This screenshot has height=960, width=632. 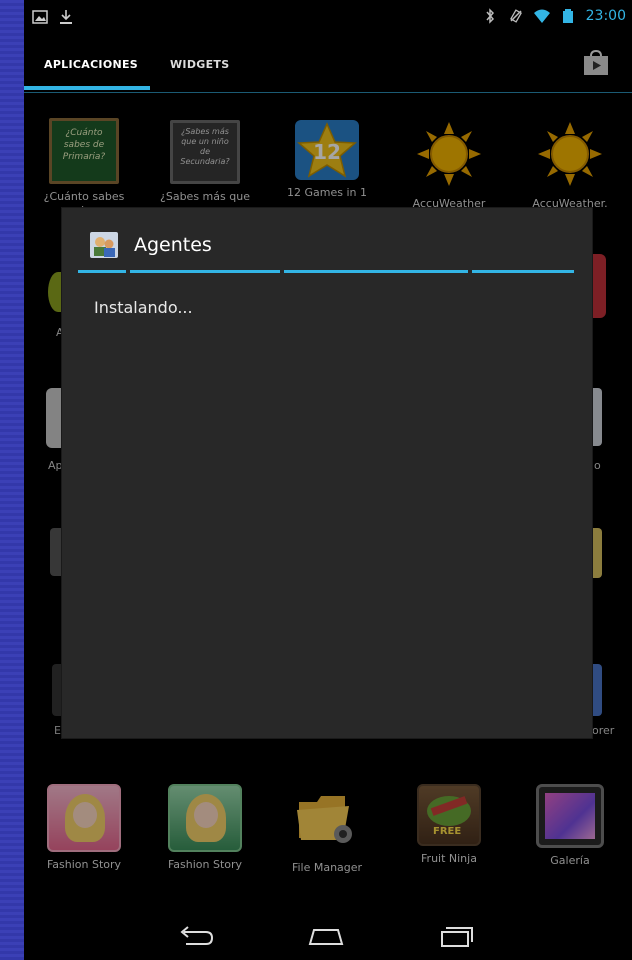 I want to click on navigation-bar, so click(x=328, y=936).